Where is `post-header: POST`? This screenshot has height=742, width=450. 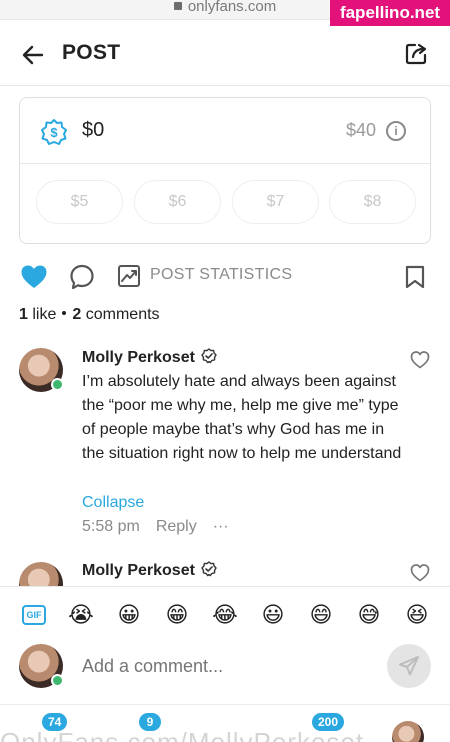
post-header: POST is located at coordinates (225, 55).